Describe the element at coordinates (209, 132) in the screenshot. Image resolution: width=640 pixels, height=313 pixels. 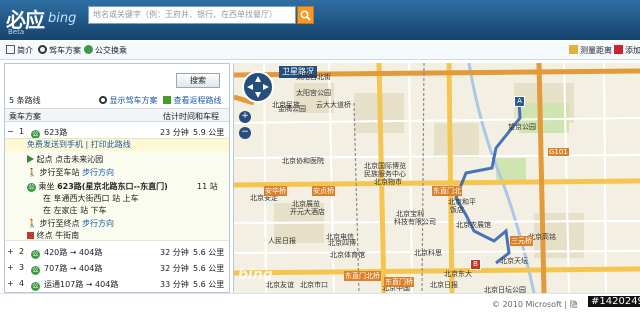
I see `route-distance: 5.9 公里` at that location.